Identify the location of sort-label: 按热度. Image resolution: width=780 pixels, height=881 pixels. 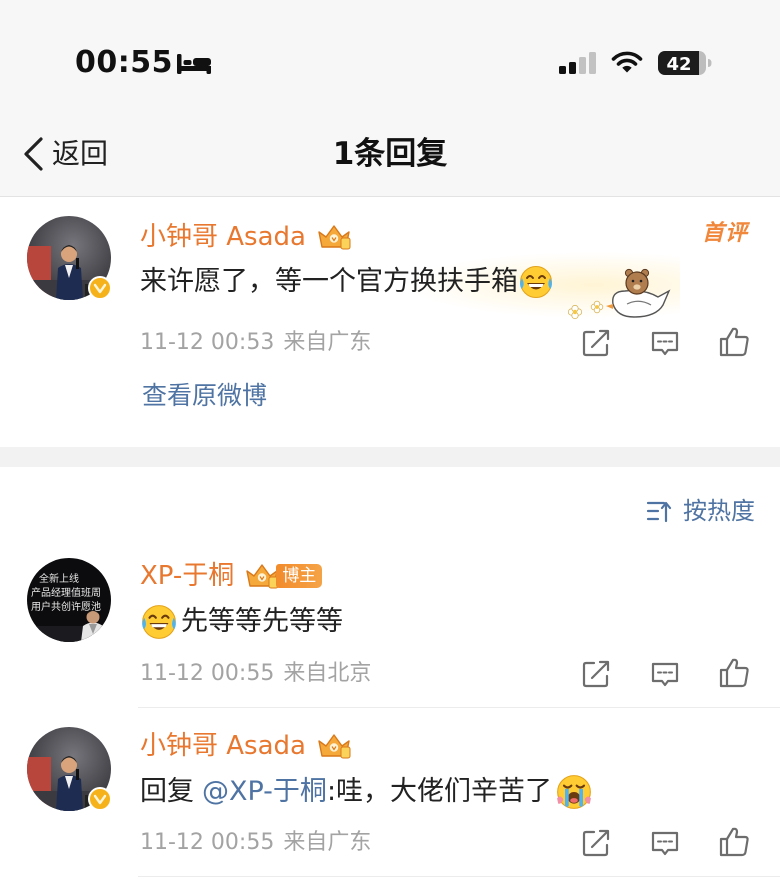
(719, 511).